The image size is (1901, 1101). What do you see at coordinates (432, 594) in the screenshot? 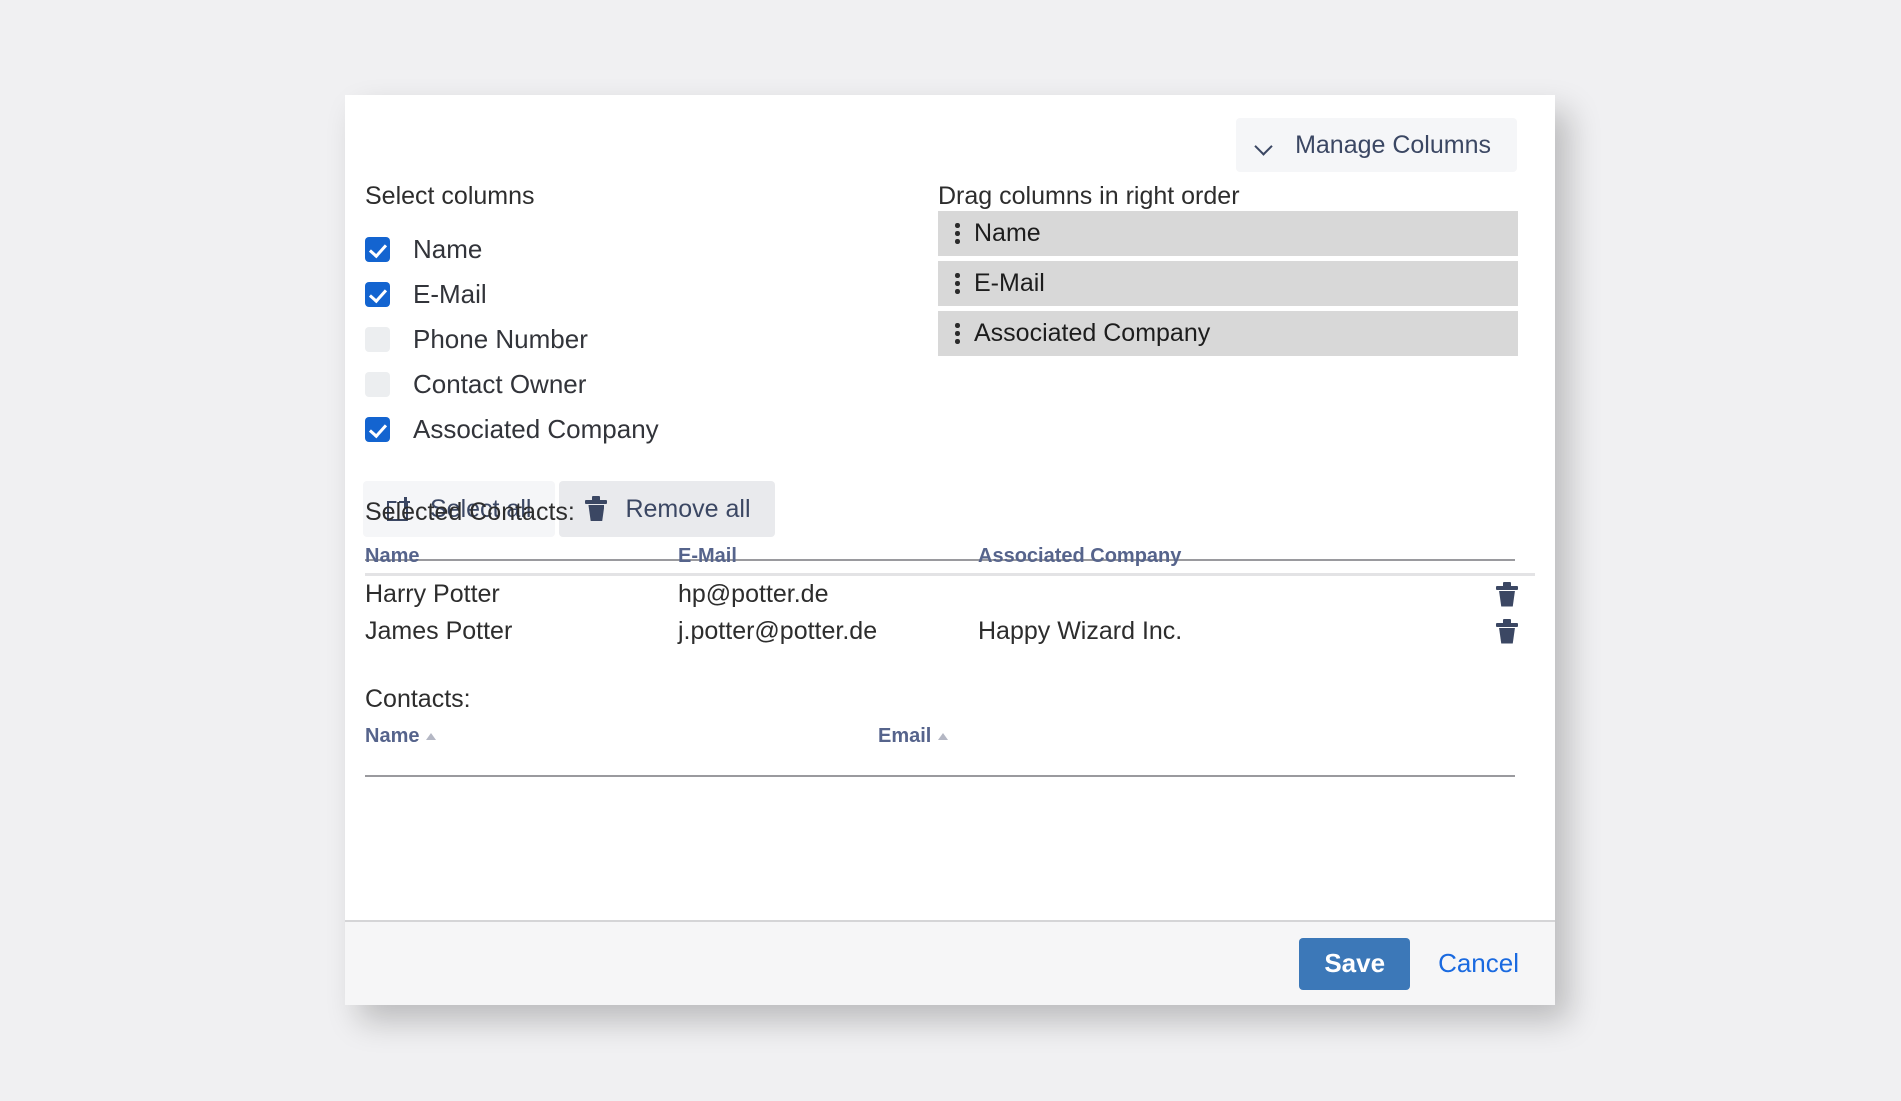
I see `cell-name: Harry Potter` at bounding box center [432, 594].